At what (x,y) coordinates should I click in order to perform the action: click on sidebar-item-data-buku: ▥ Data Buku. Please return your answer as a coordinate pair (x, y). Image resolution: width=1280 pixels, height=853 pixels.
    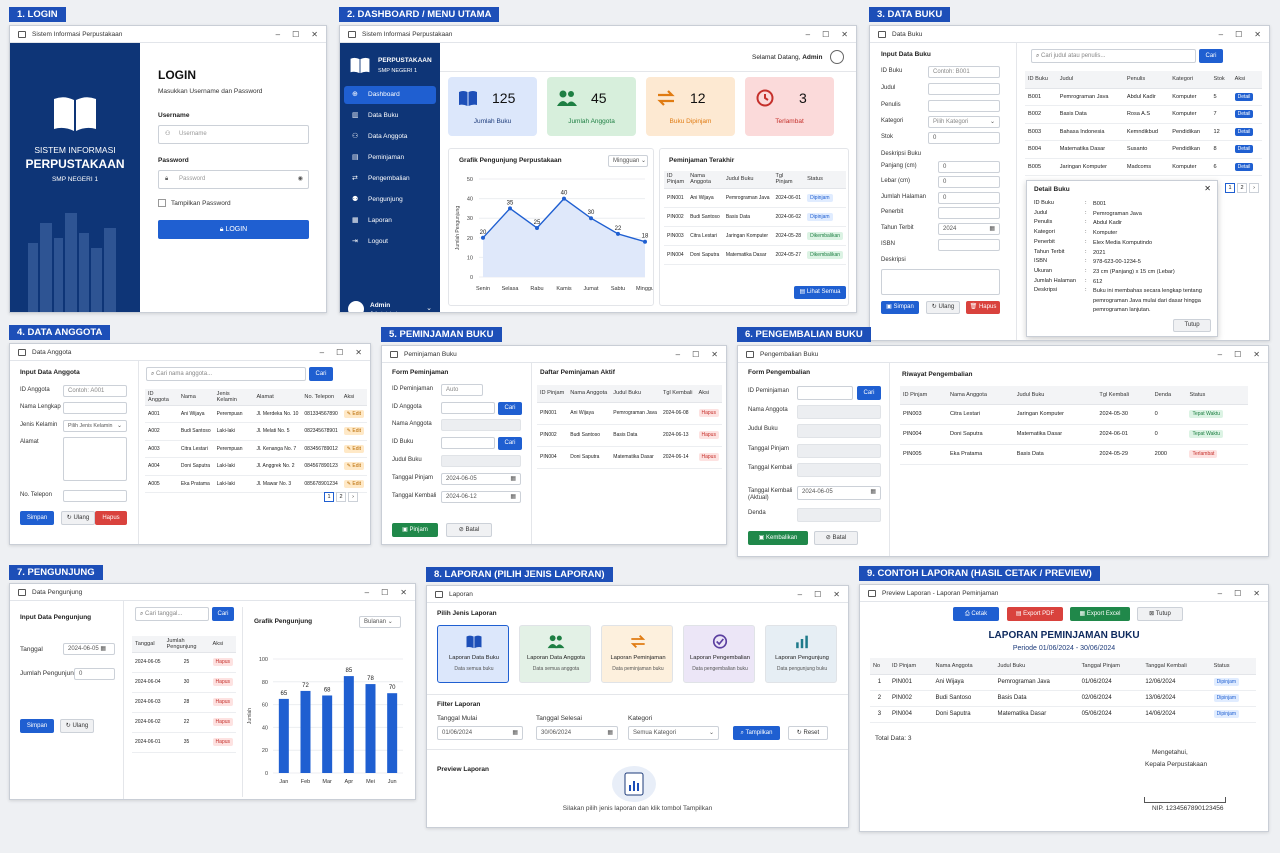
    Looking at the image, I should click on (390, 116).